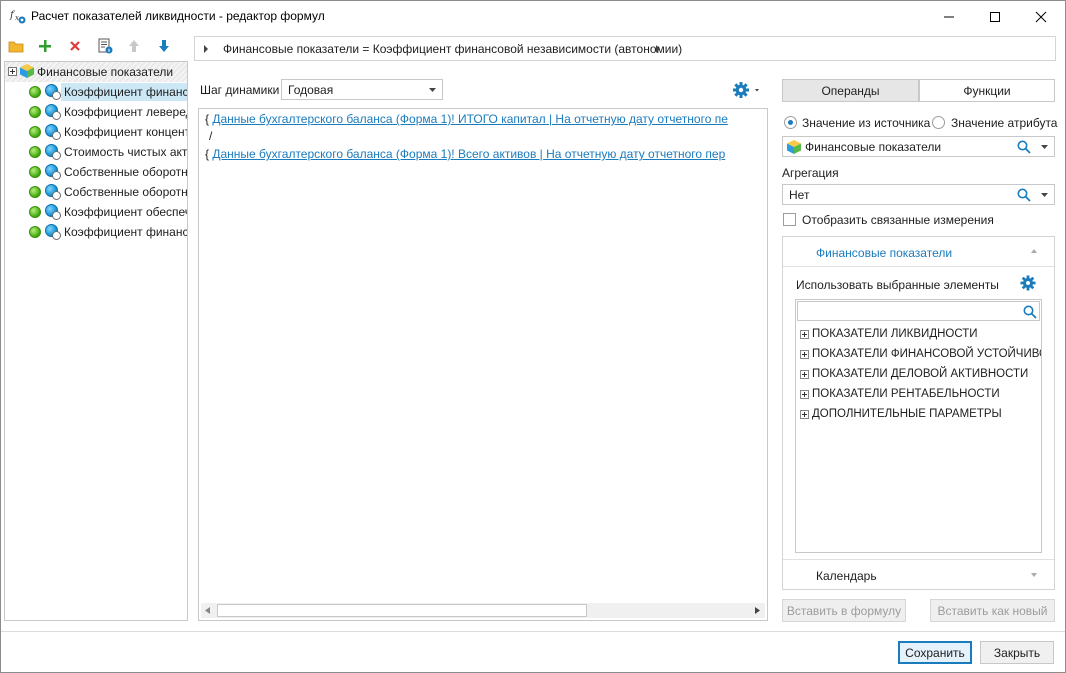  I want to click on maximize-icon, so click(995, 17).